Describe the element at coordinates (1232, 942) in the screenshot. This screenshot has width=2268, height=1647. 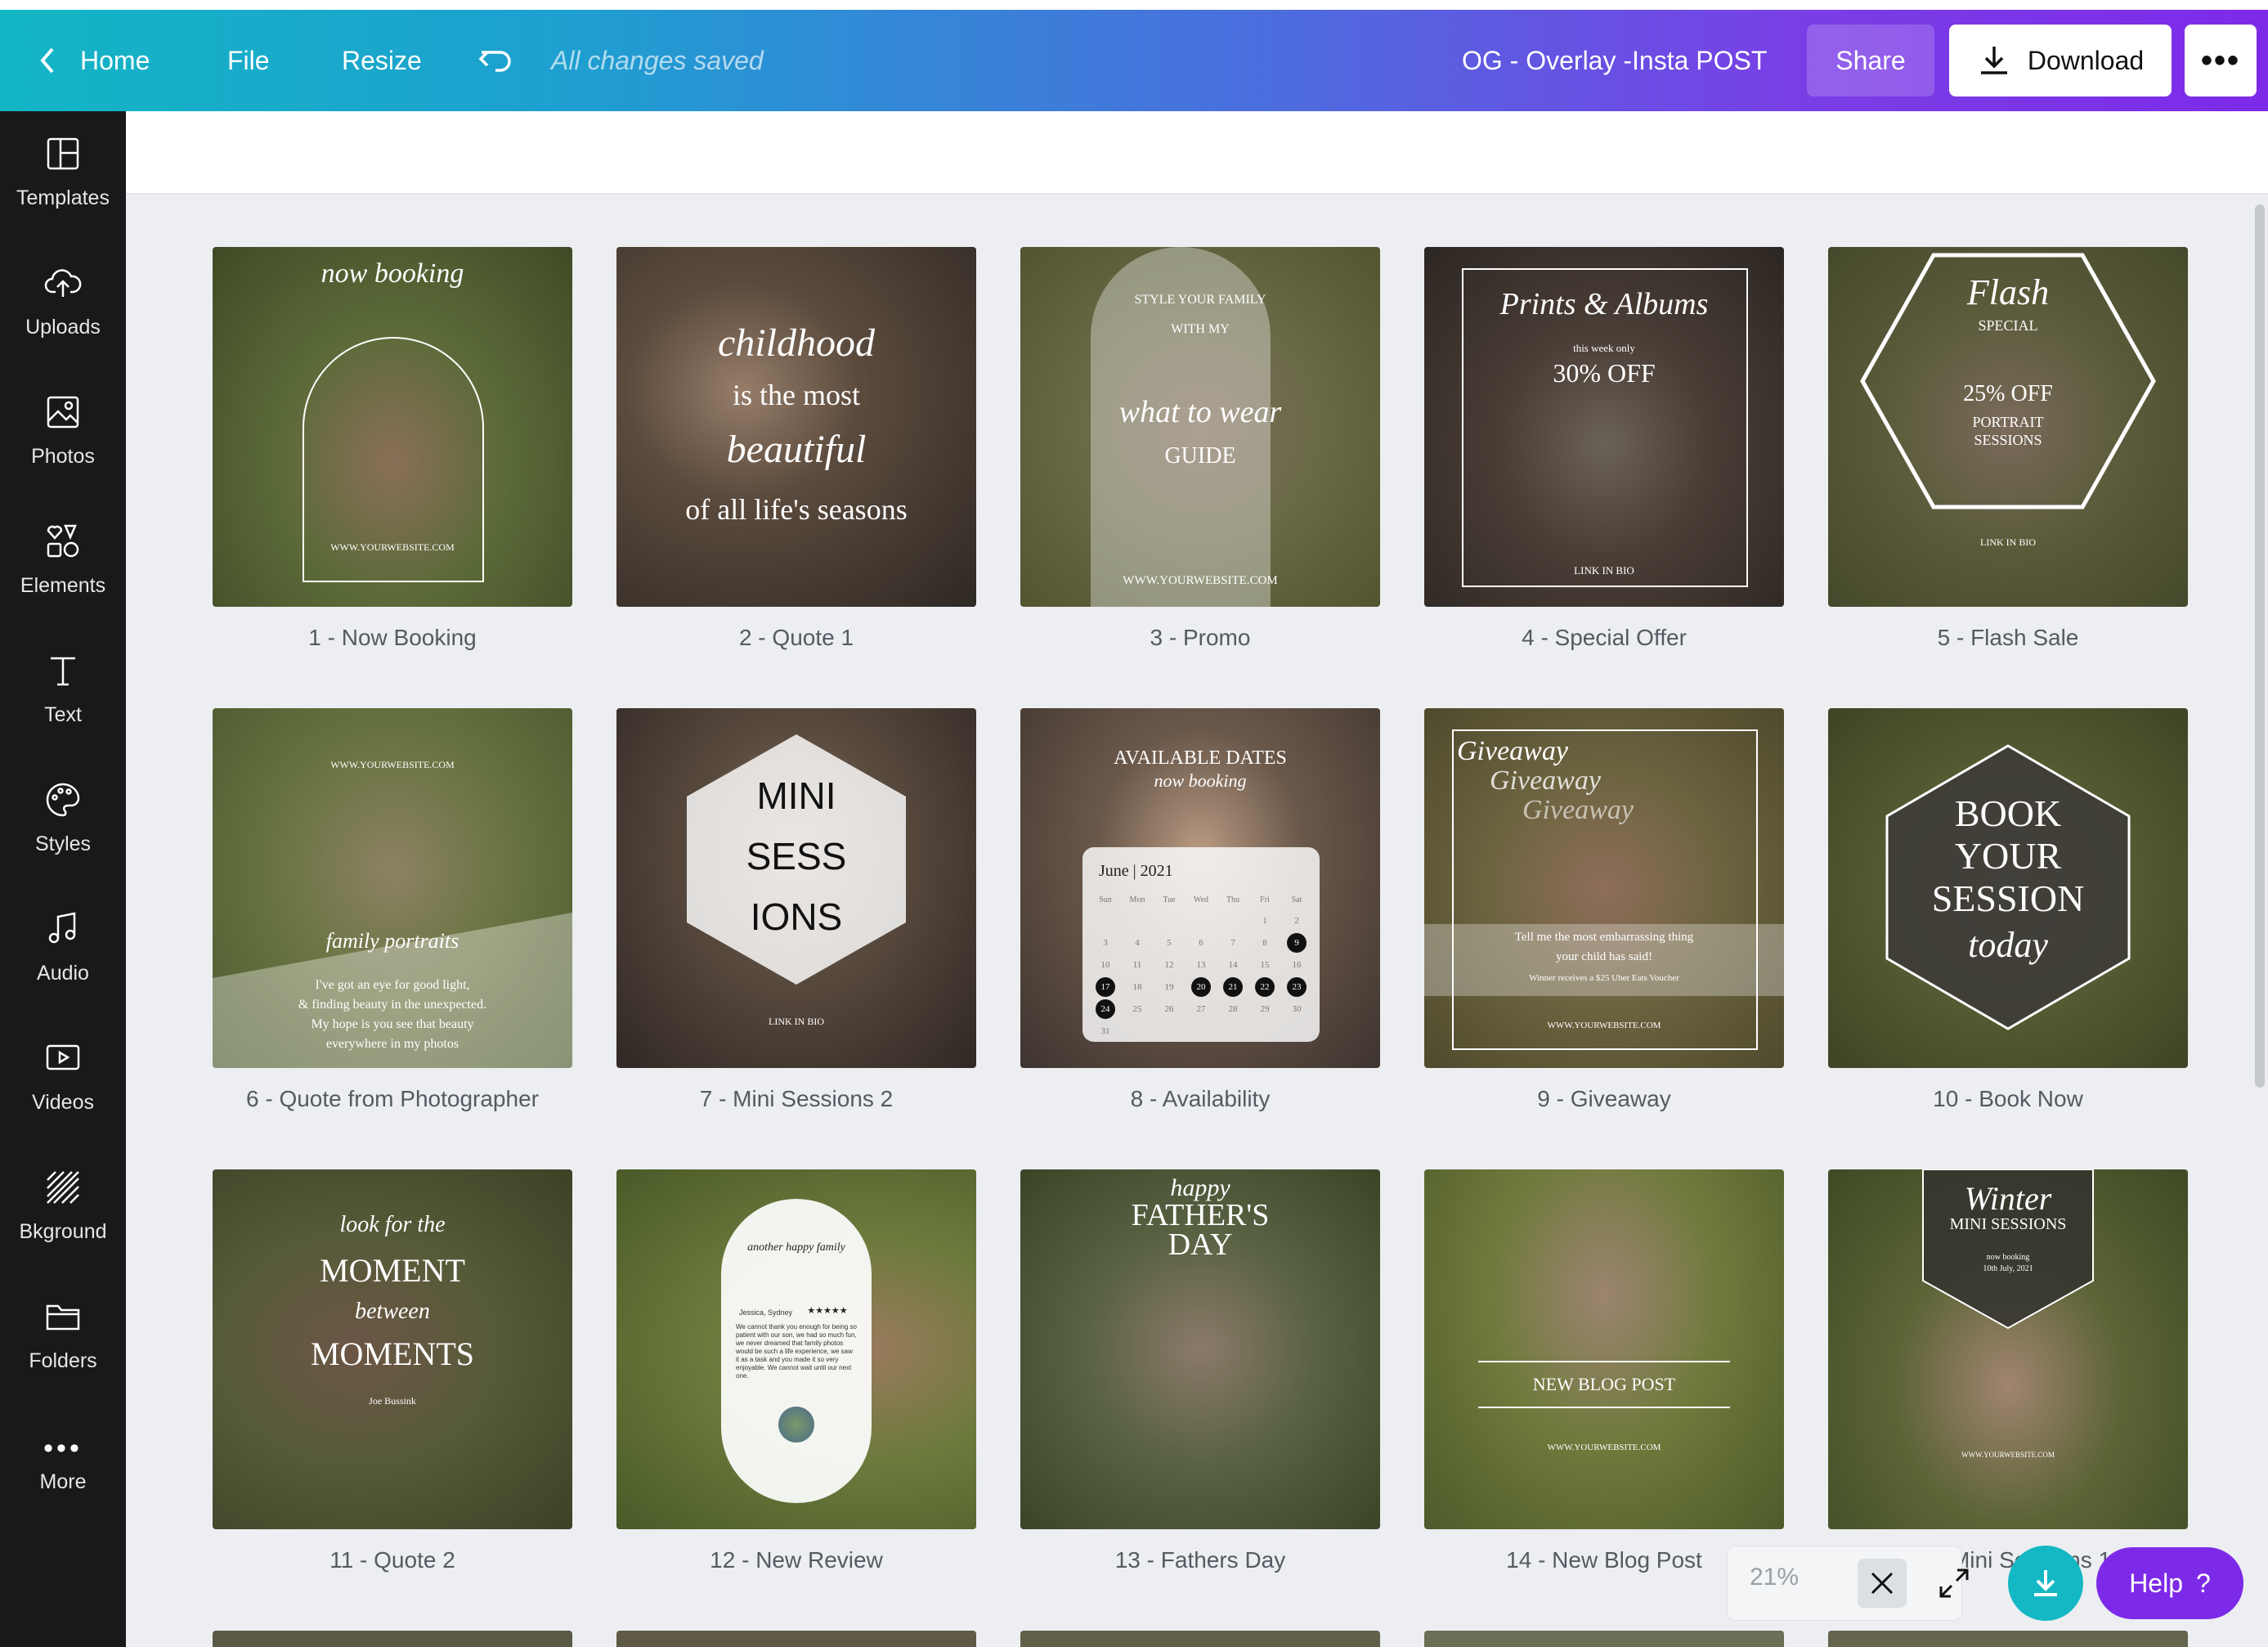
I see `calendar-day: 7` at that location.